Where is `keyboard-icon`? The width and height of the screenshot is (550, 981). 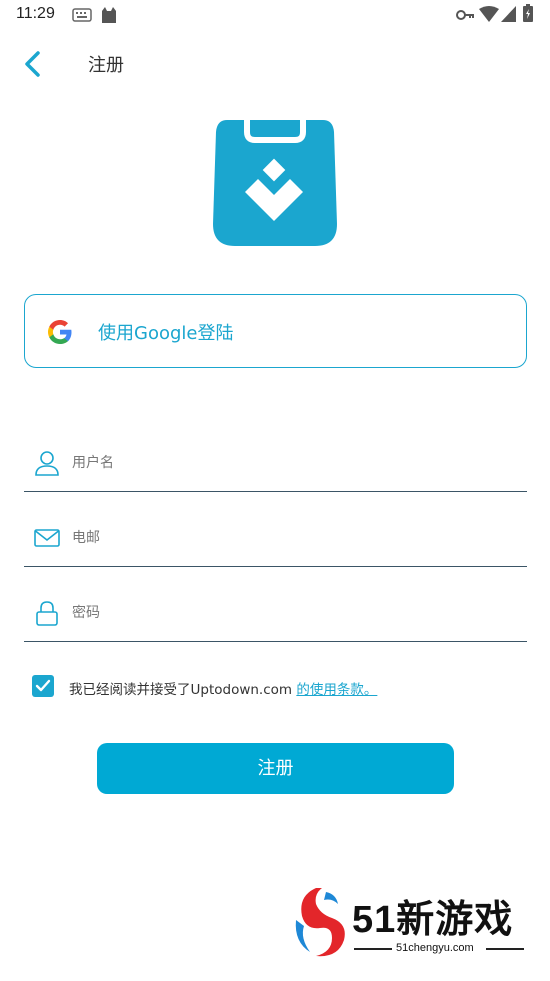 keyboard-icon is located at coordinates (82, 15).